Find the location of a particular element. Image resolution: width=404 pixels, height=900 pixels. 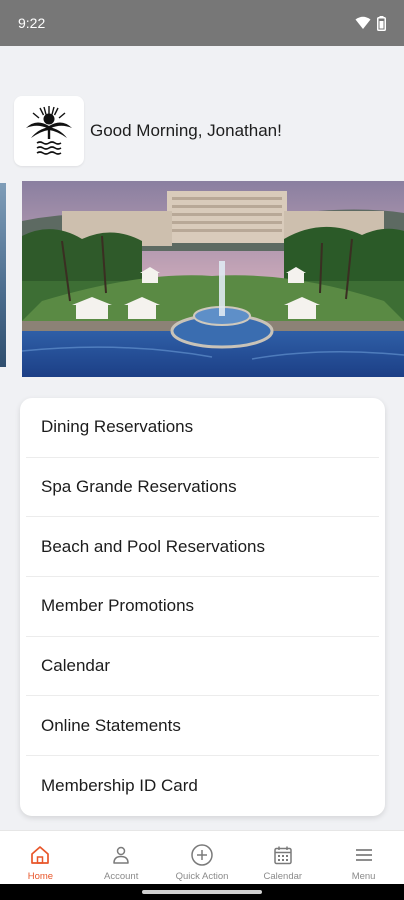

menu-item-spa-grande-reservations: Spa Grande Reservations is located at coordinates (202, 488).